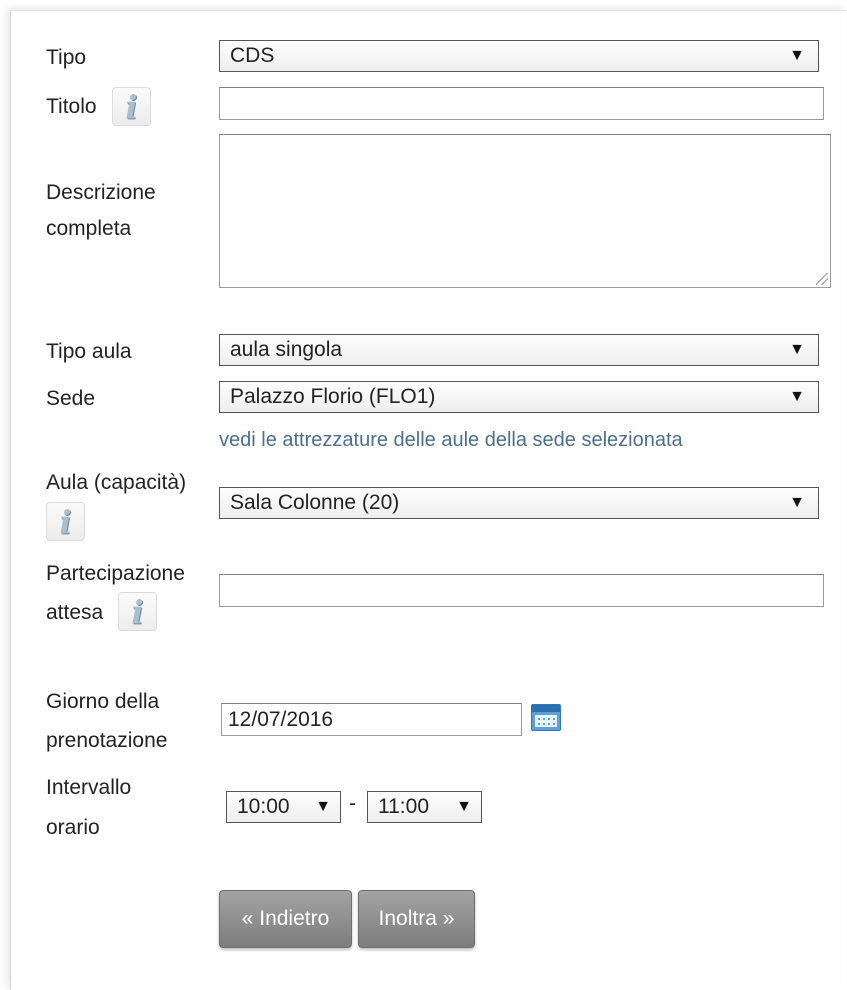  I want to click on descrizione-textarea, so click(525, 211).